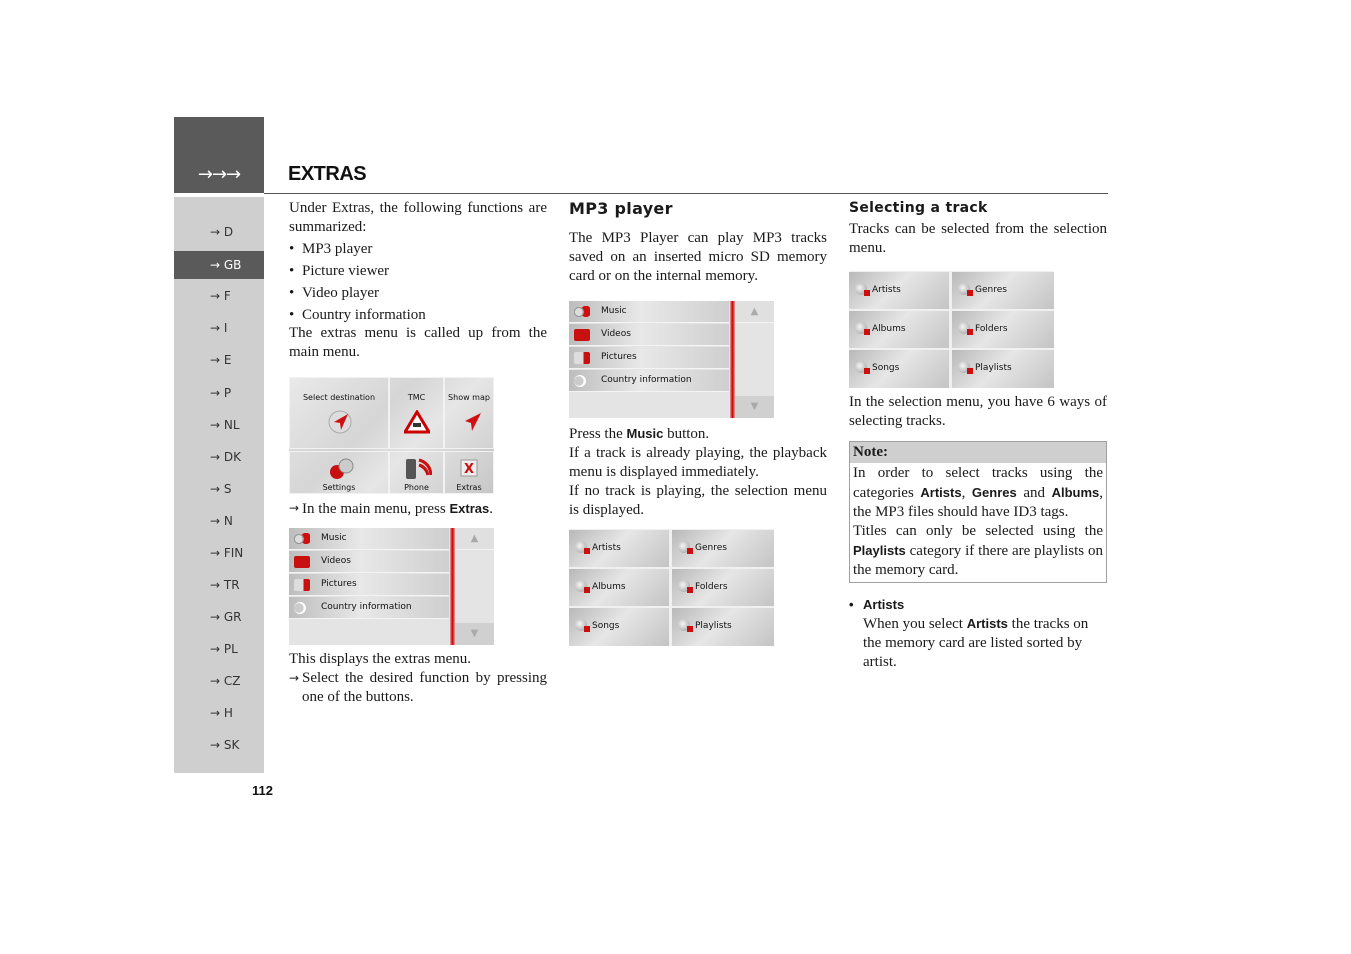 Image resolution: width=1351 pixels, height=954 pixels. What do you see at coordinates (219, 681) in the screenshot?
I see `lang-tab-cz: → CZ` at bounding box center [219, 681].